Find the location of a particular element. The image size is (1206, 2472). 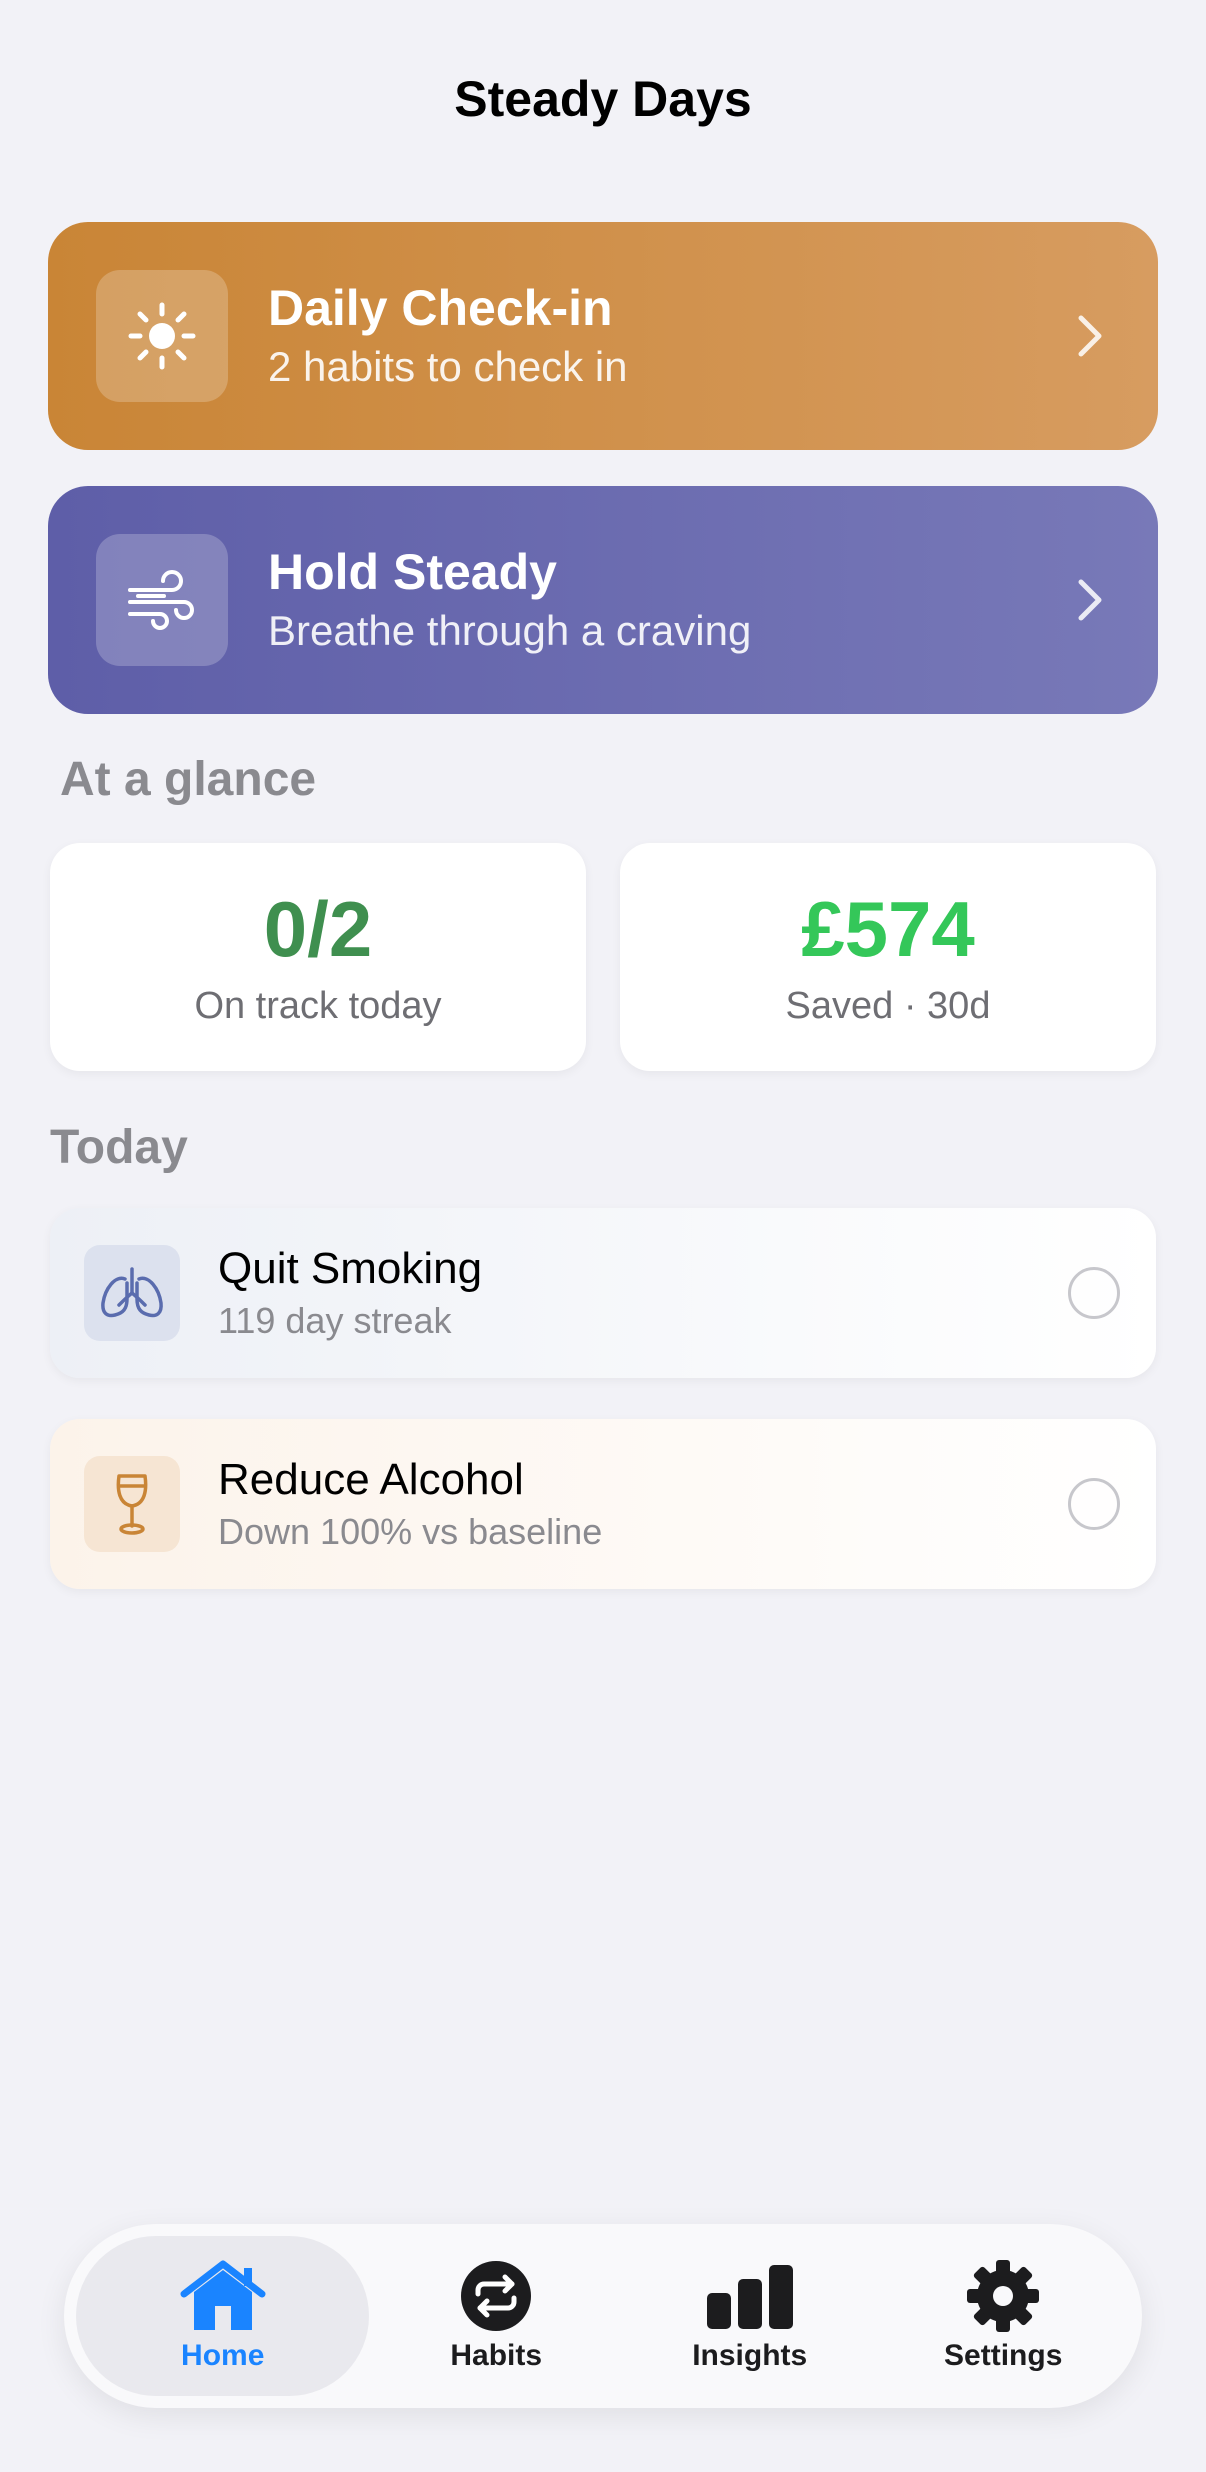

sun-icon is located at coordinates (162, 336).